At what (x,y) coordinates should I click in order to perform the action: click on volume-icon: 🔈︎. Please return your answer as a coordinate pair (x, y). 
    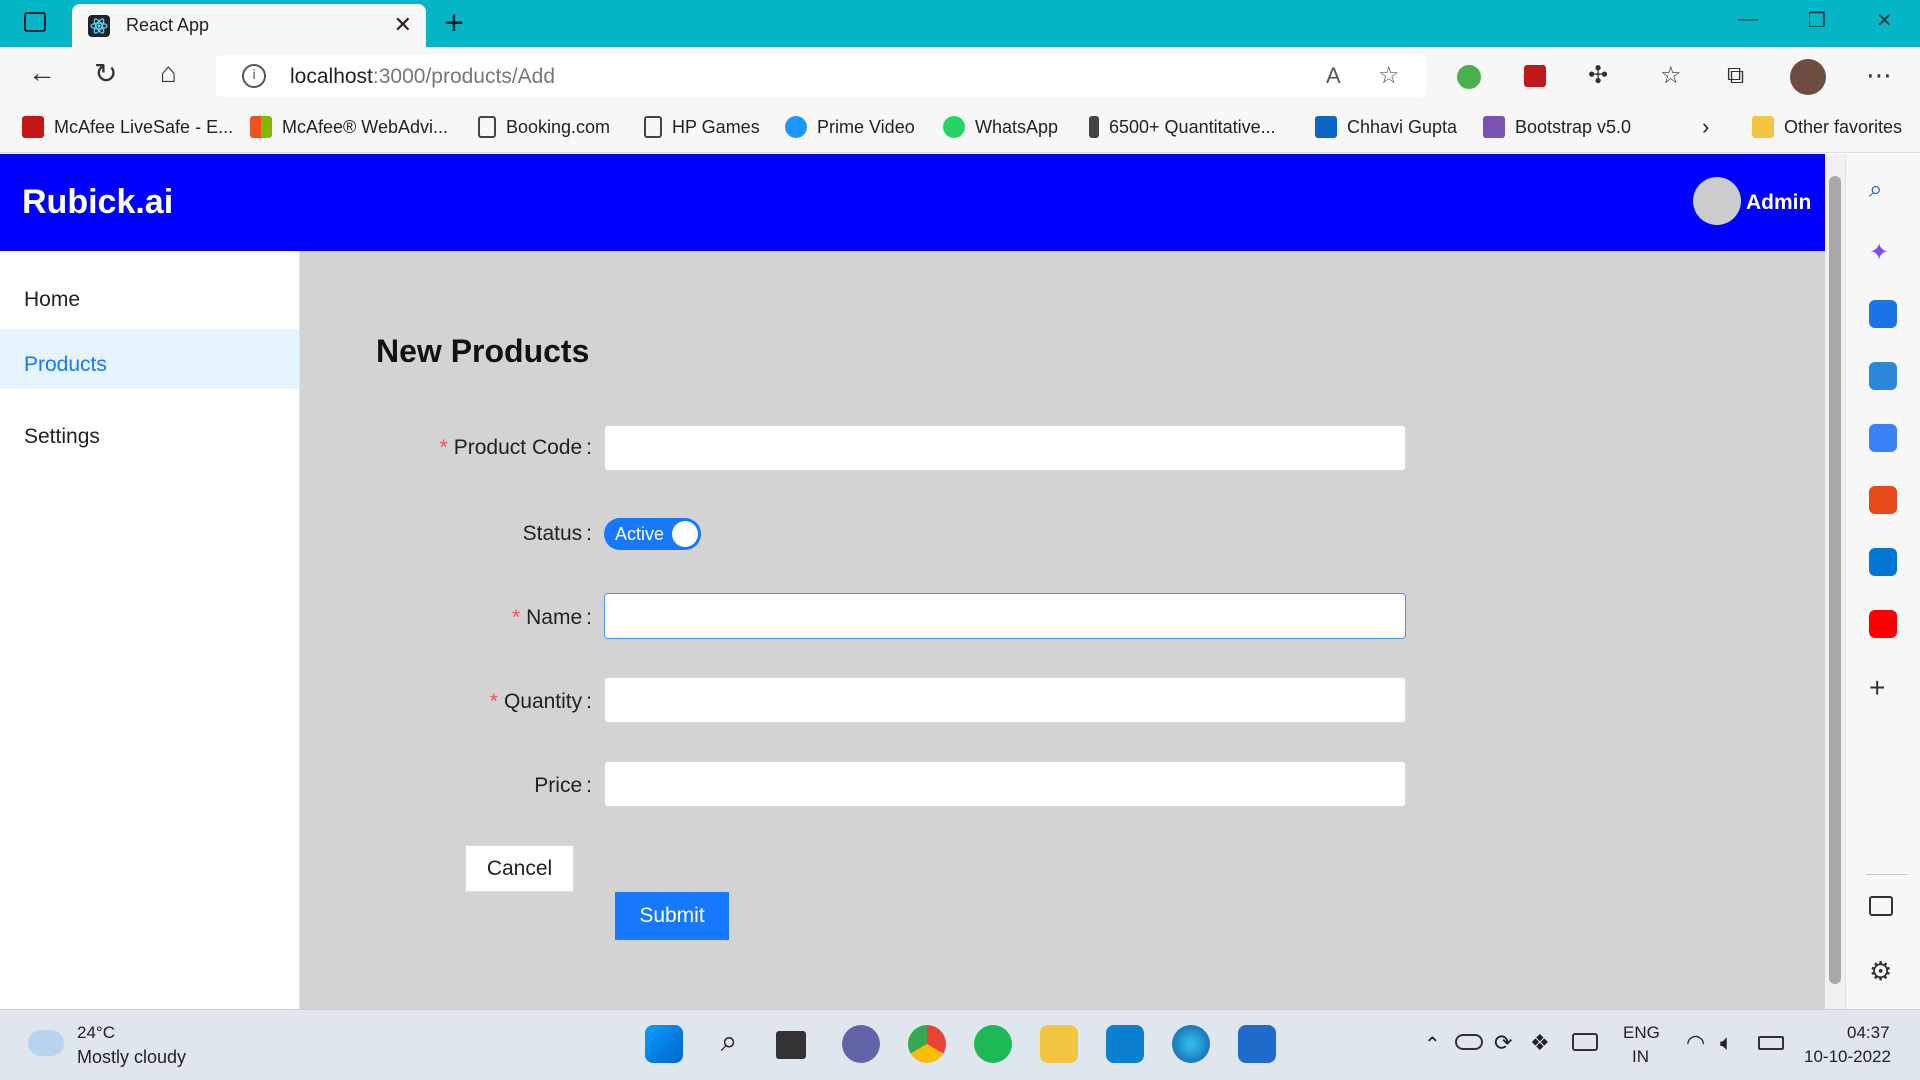
    Looking at the image, I should click on (1726, 1043).